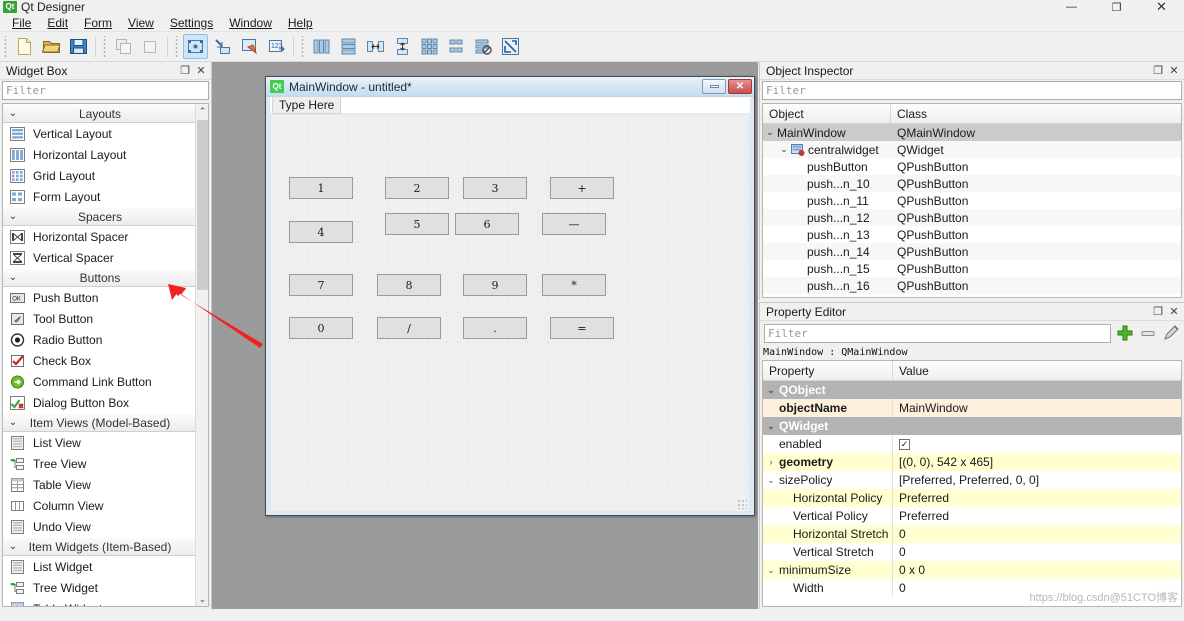 The height and width of the screenshot is (621, 1184). What do you see at coordinates (99, 318) in the screenshot?
I see `widget-item-tool-button: Tool Button` at bounding box center [99, 318].